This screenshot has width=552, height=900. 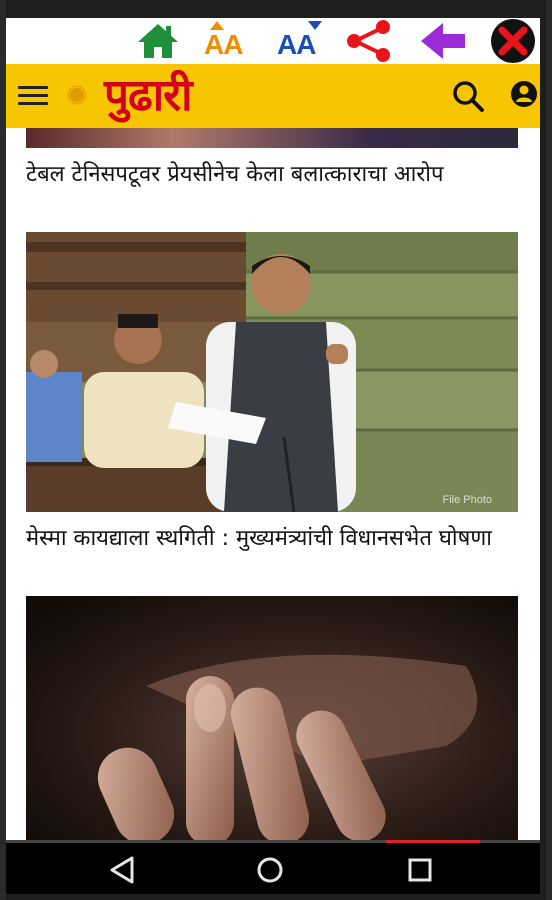 I want to click on share-icon, so click(x=368, y=41).